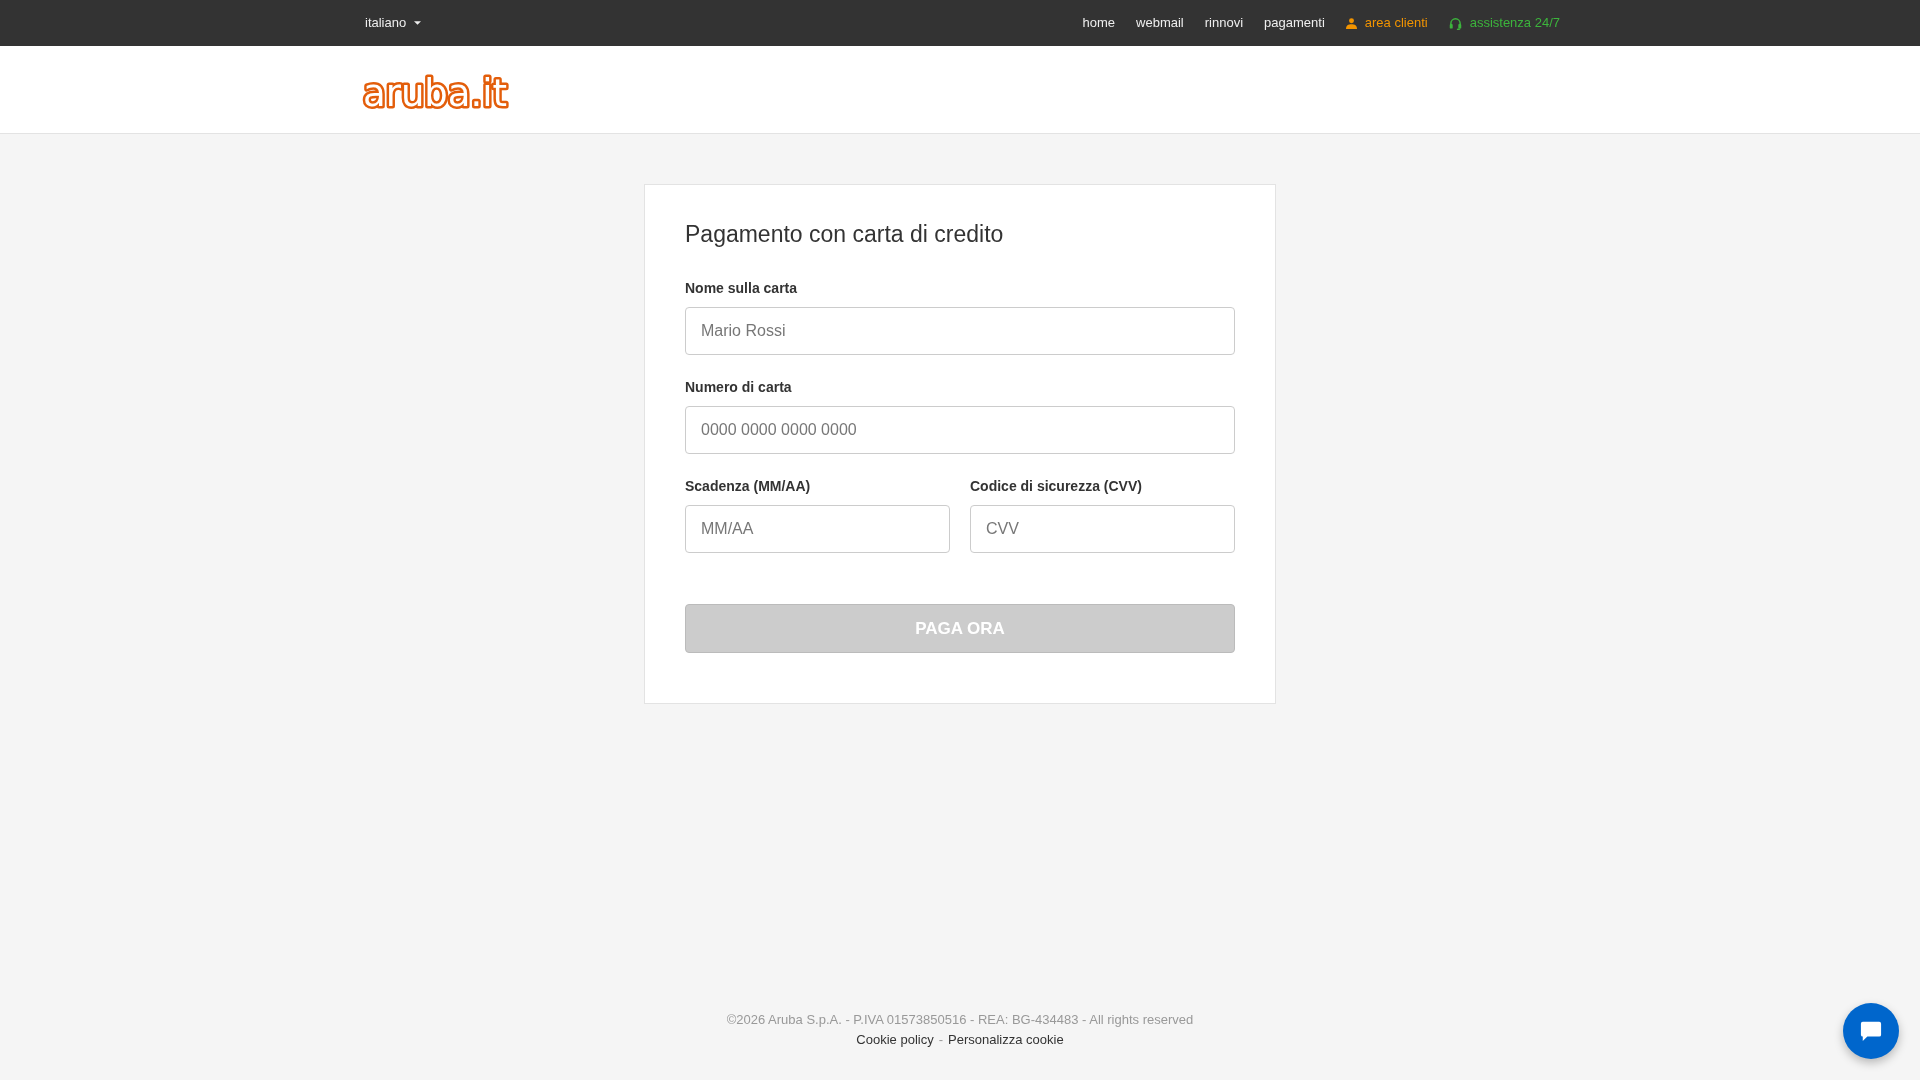 The height and width of the screenshot is (1080, 1920). What do you see at coordinates (1056, 486) in the screenshot?
I see `field-label: Codice di sicurezza (CVV)` at bounding box center [1056, 486].